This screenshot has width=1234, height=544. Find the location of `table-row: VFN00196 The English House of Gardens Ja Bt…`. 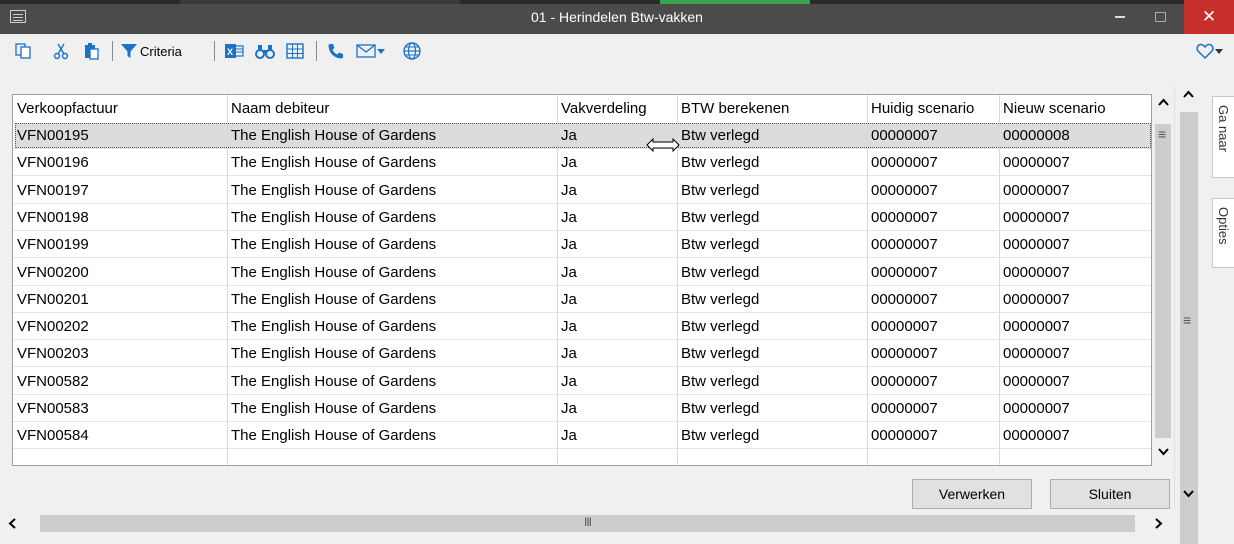

table-row: VFN00196 The English House of Gardens Ja Bt… is located at coordinates (582, 162).